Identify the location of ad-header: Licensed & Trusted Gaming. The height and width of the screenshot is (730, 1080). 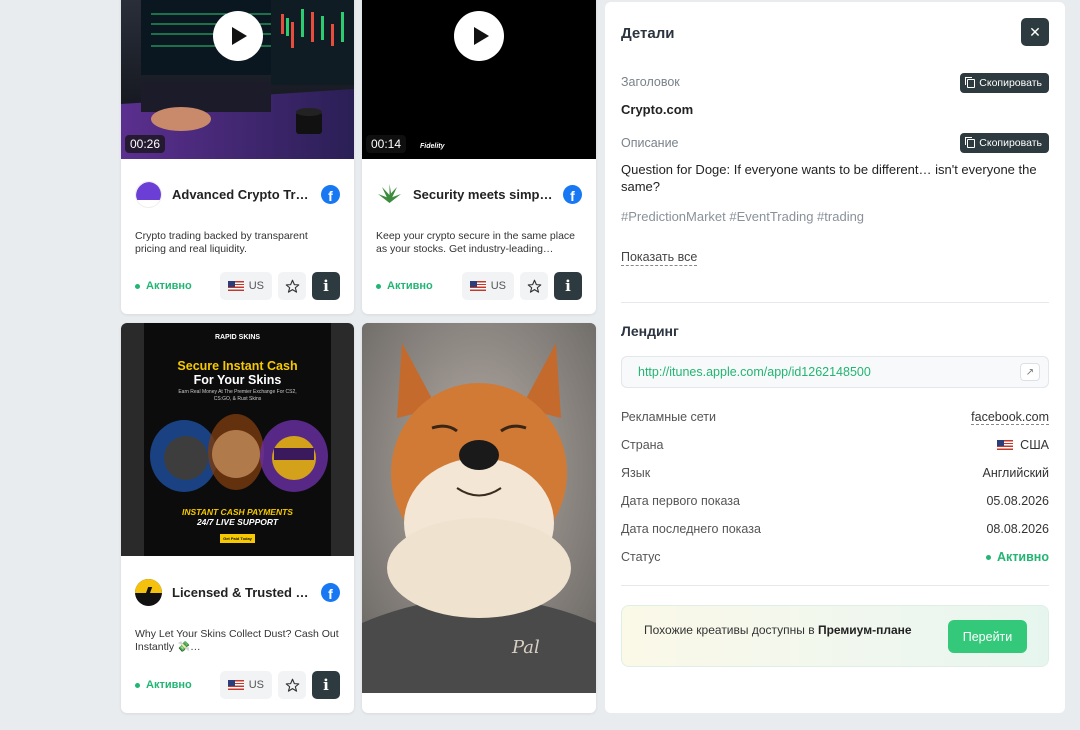
(238, 592).